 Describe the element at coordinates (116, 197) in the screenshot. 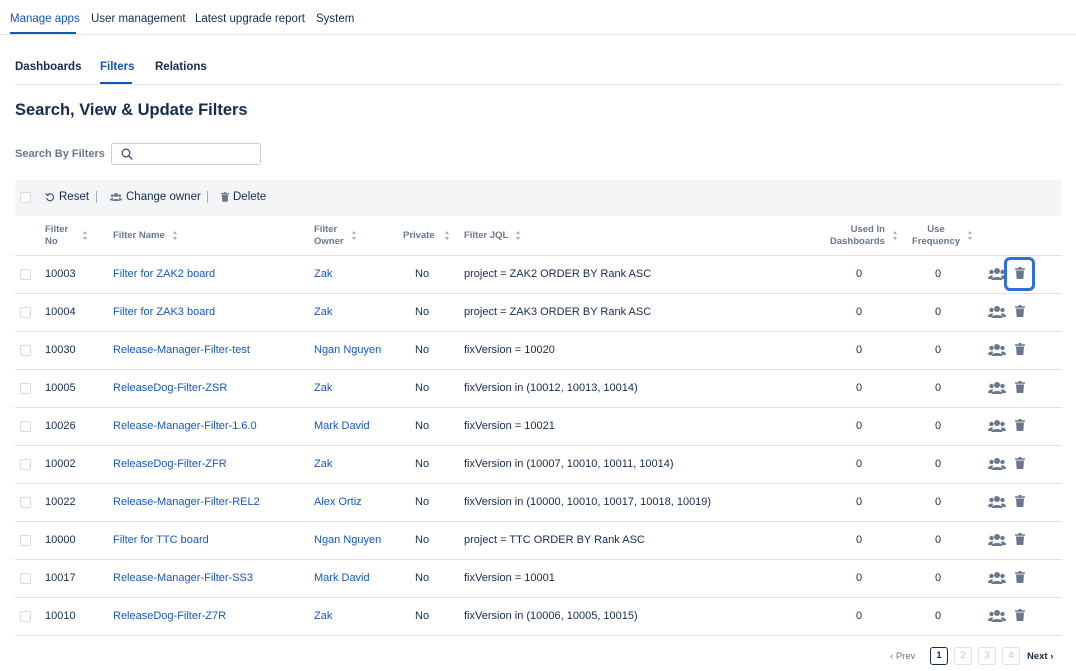

I see `users-icon` at that location.